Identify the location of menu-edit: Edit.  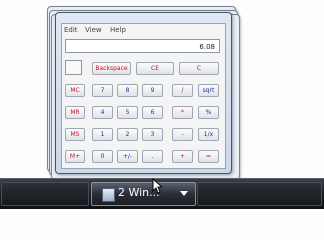
(71, 30).